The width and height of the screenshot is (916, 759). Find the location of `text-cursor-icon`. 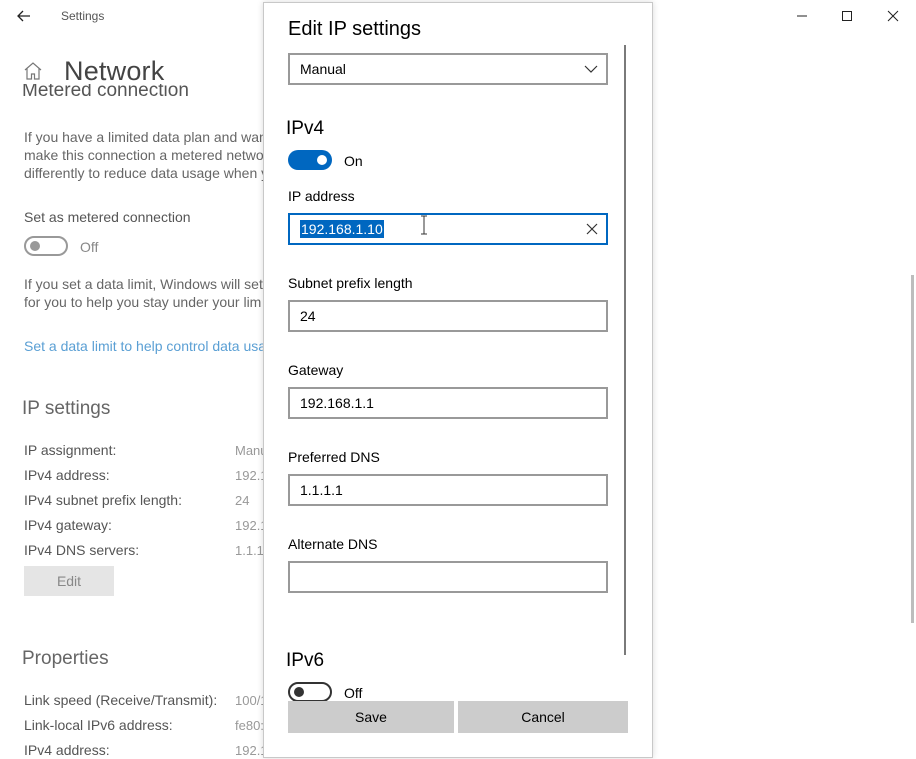

text-cursor-icon is located at coordinates (424, 225).